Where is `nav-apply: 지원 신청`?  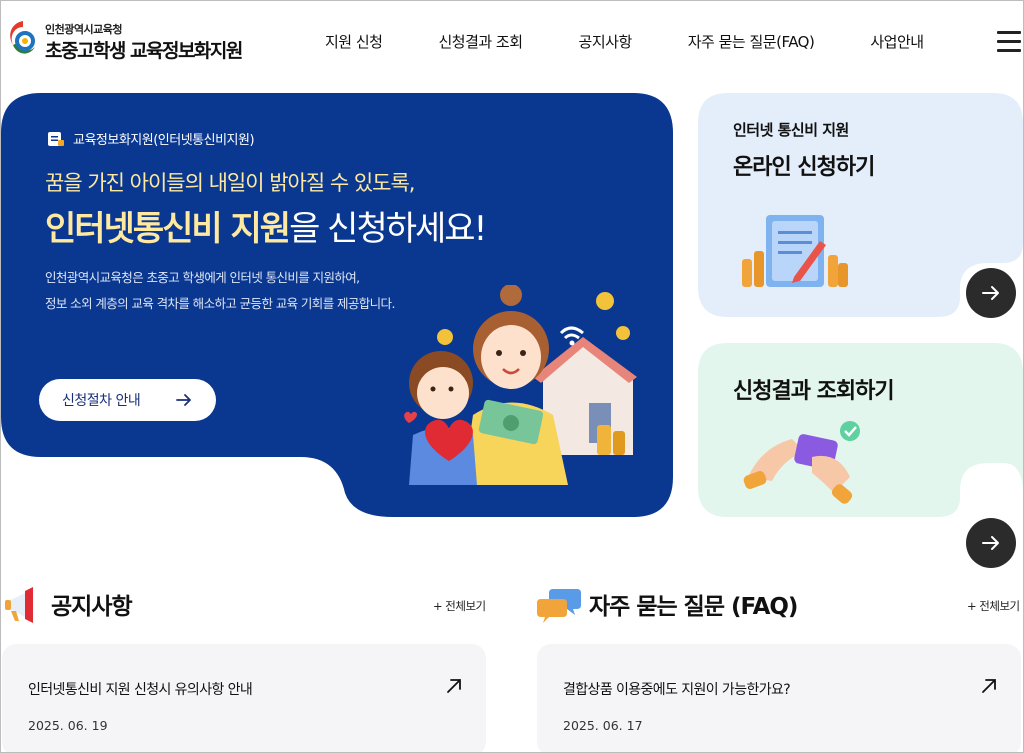 nav-apply: 지원 신청 is located at coordinates (354, 41).